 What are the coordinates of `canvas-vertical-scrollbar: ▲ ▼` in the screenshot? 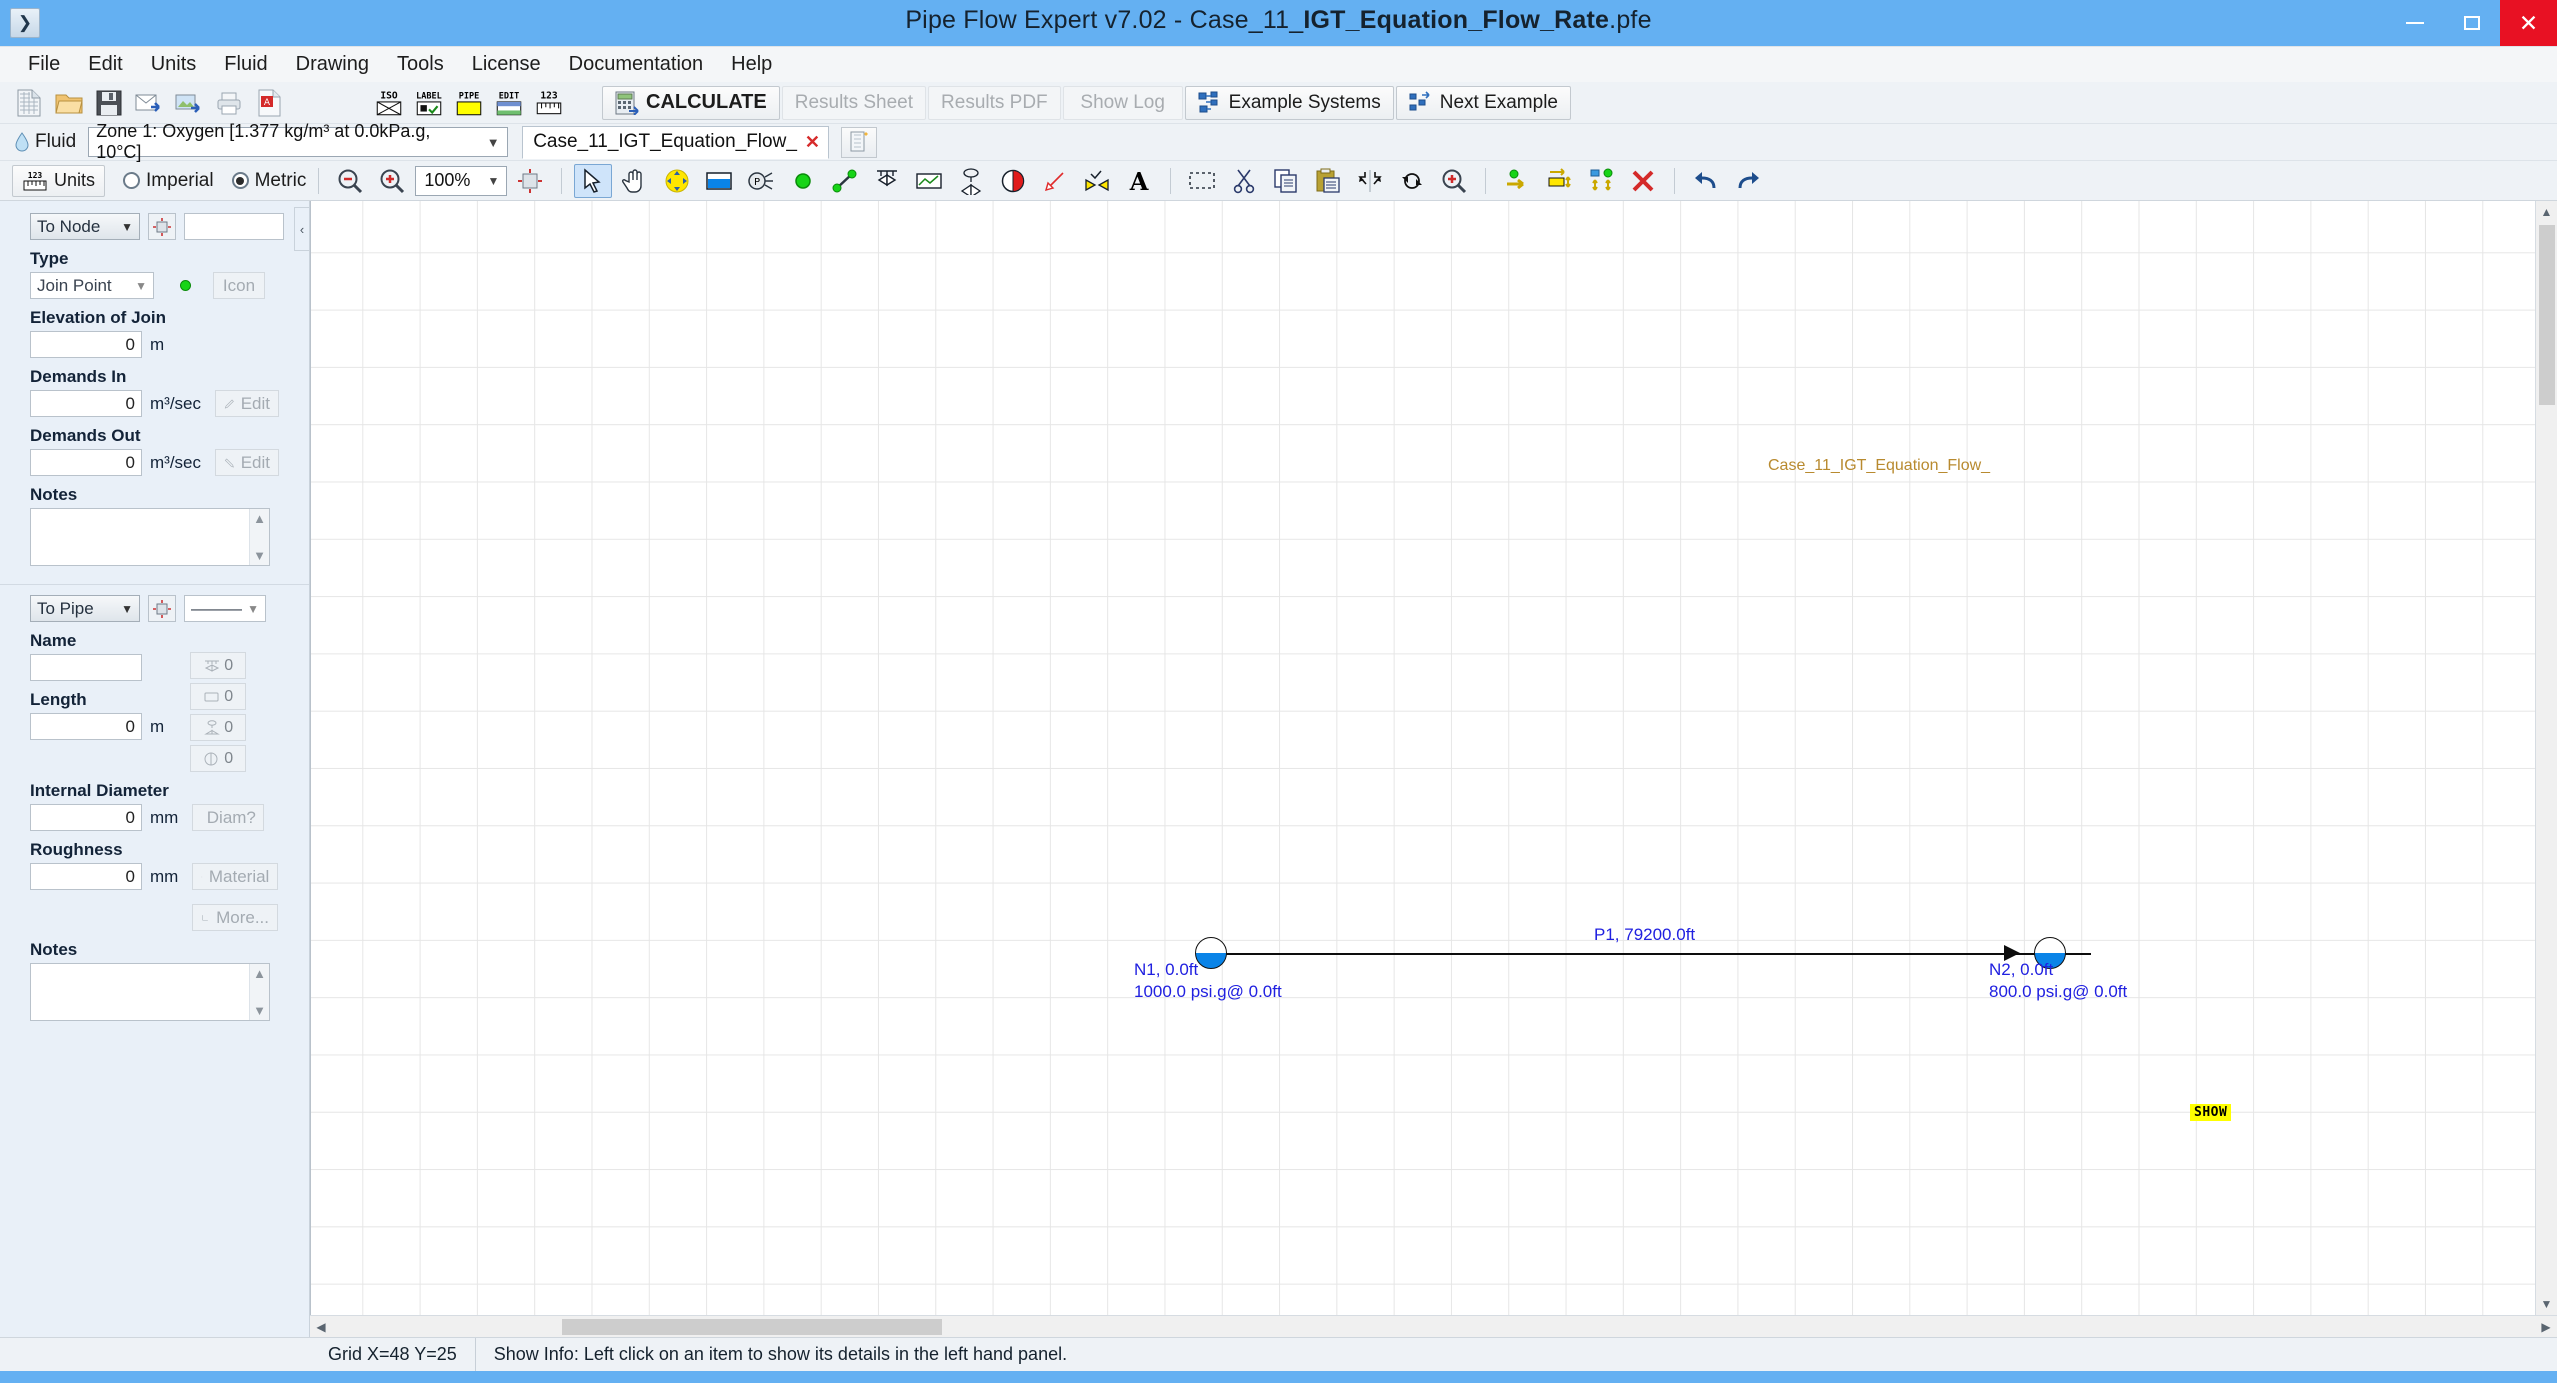 It's located at (2546, 758).